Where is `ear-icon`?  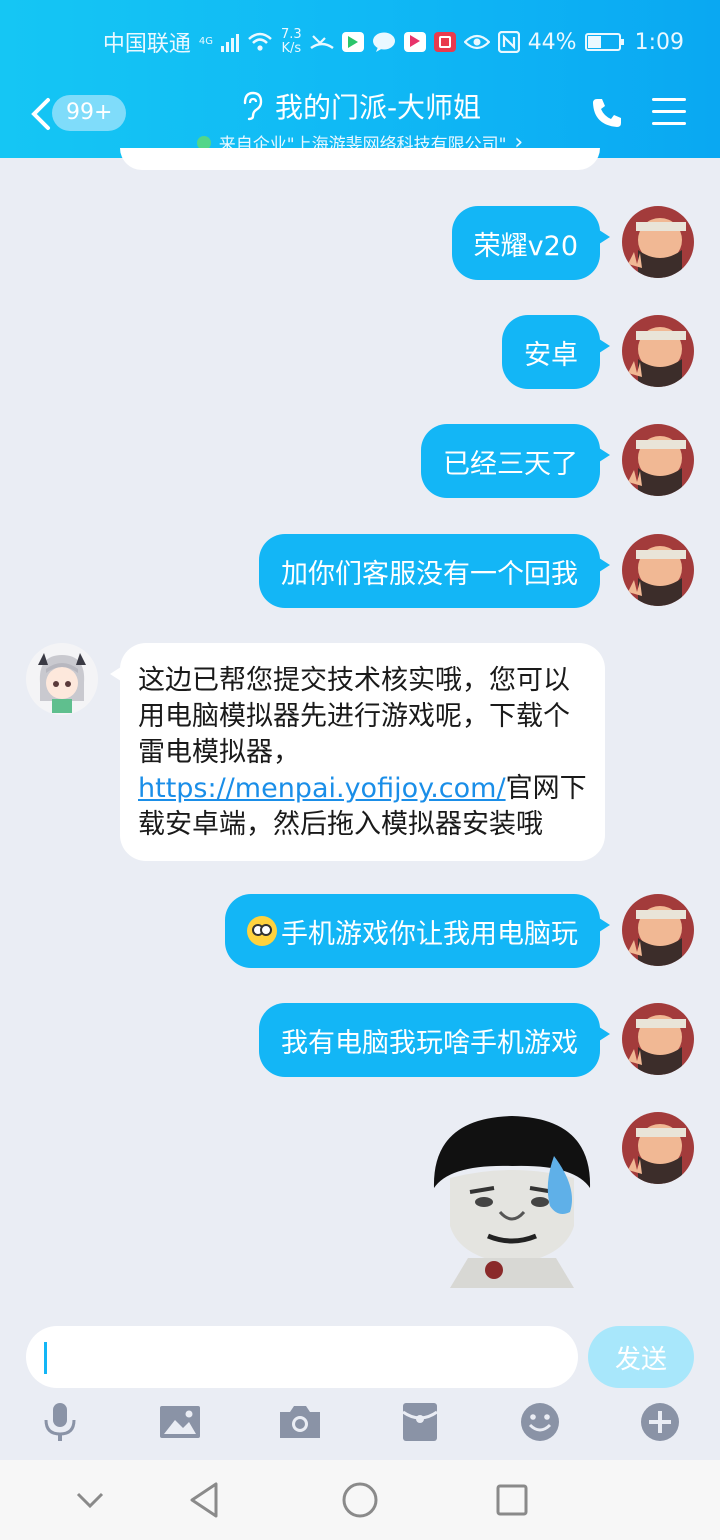 ear-icon is located at coordinates (253, 106).